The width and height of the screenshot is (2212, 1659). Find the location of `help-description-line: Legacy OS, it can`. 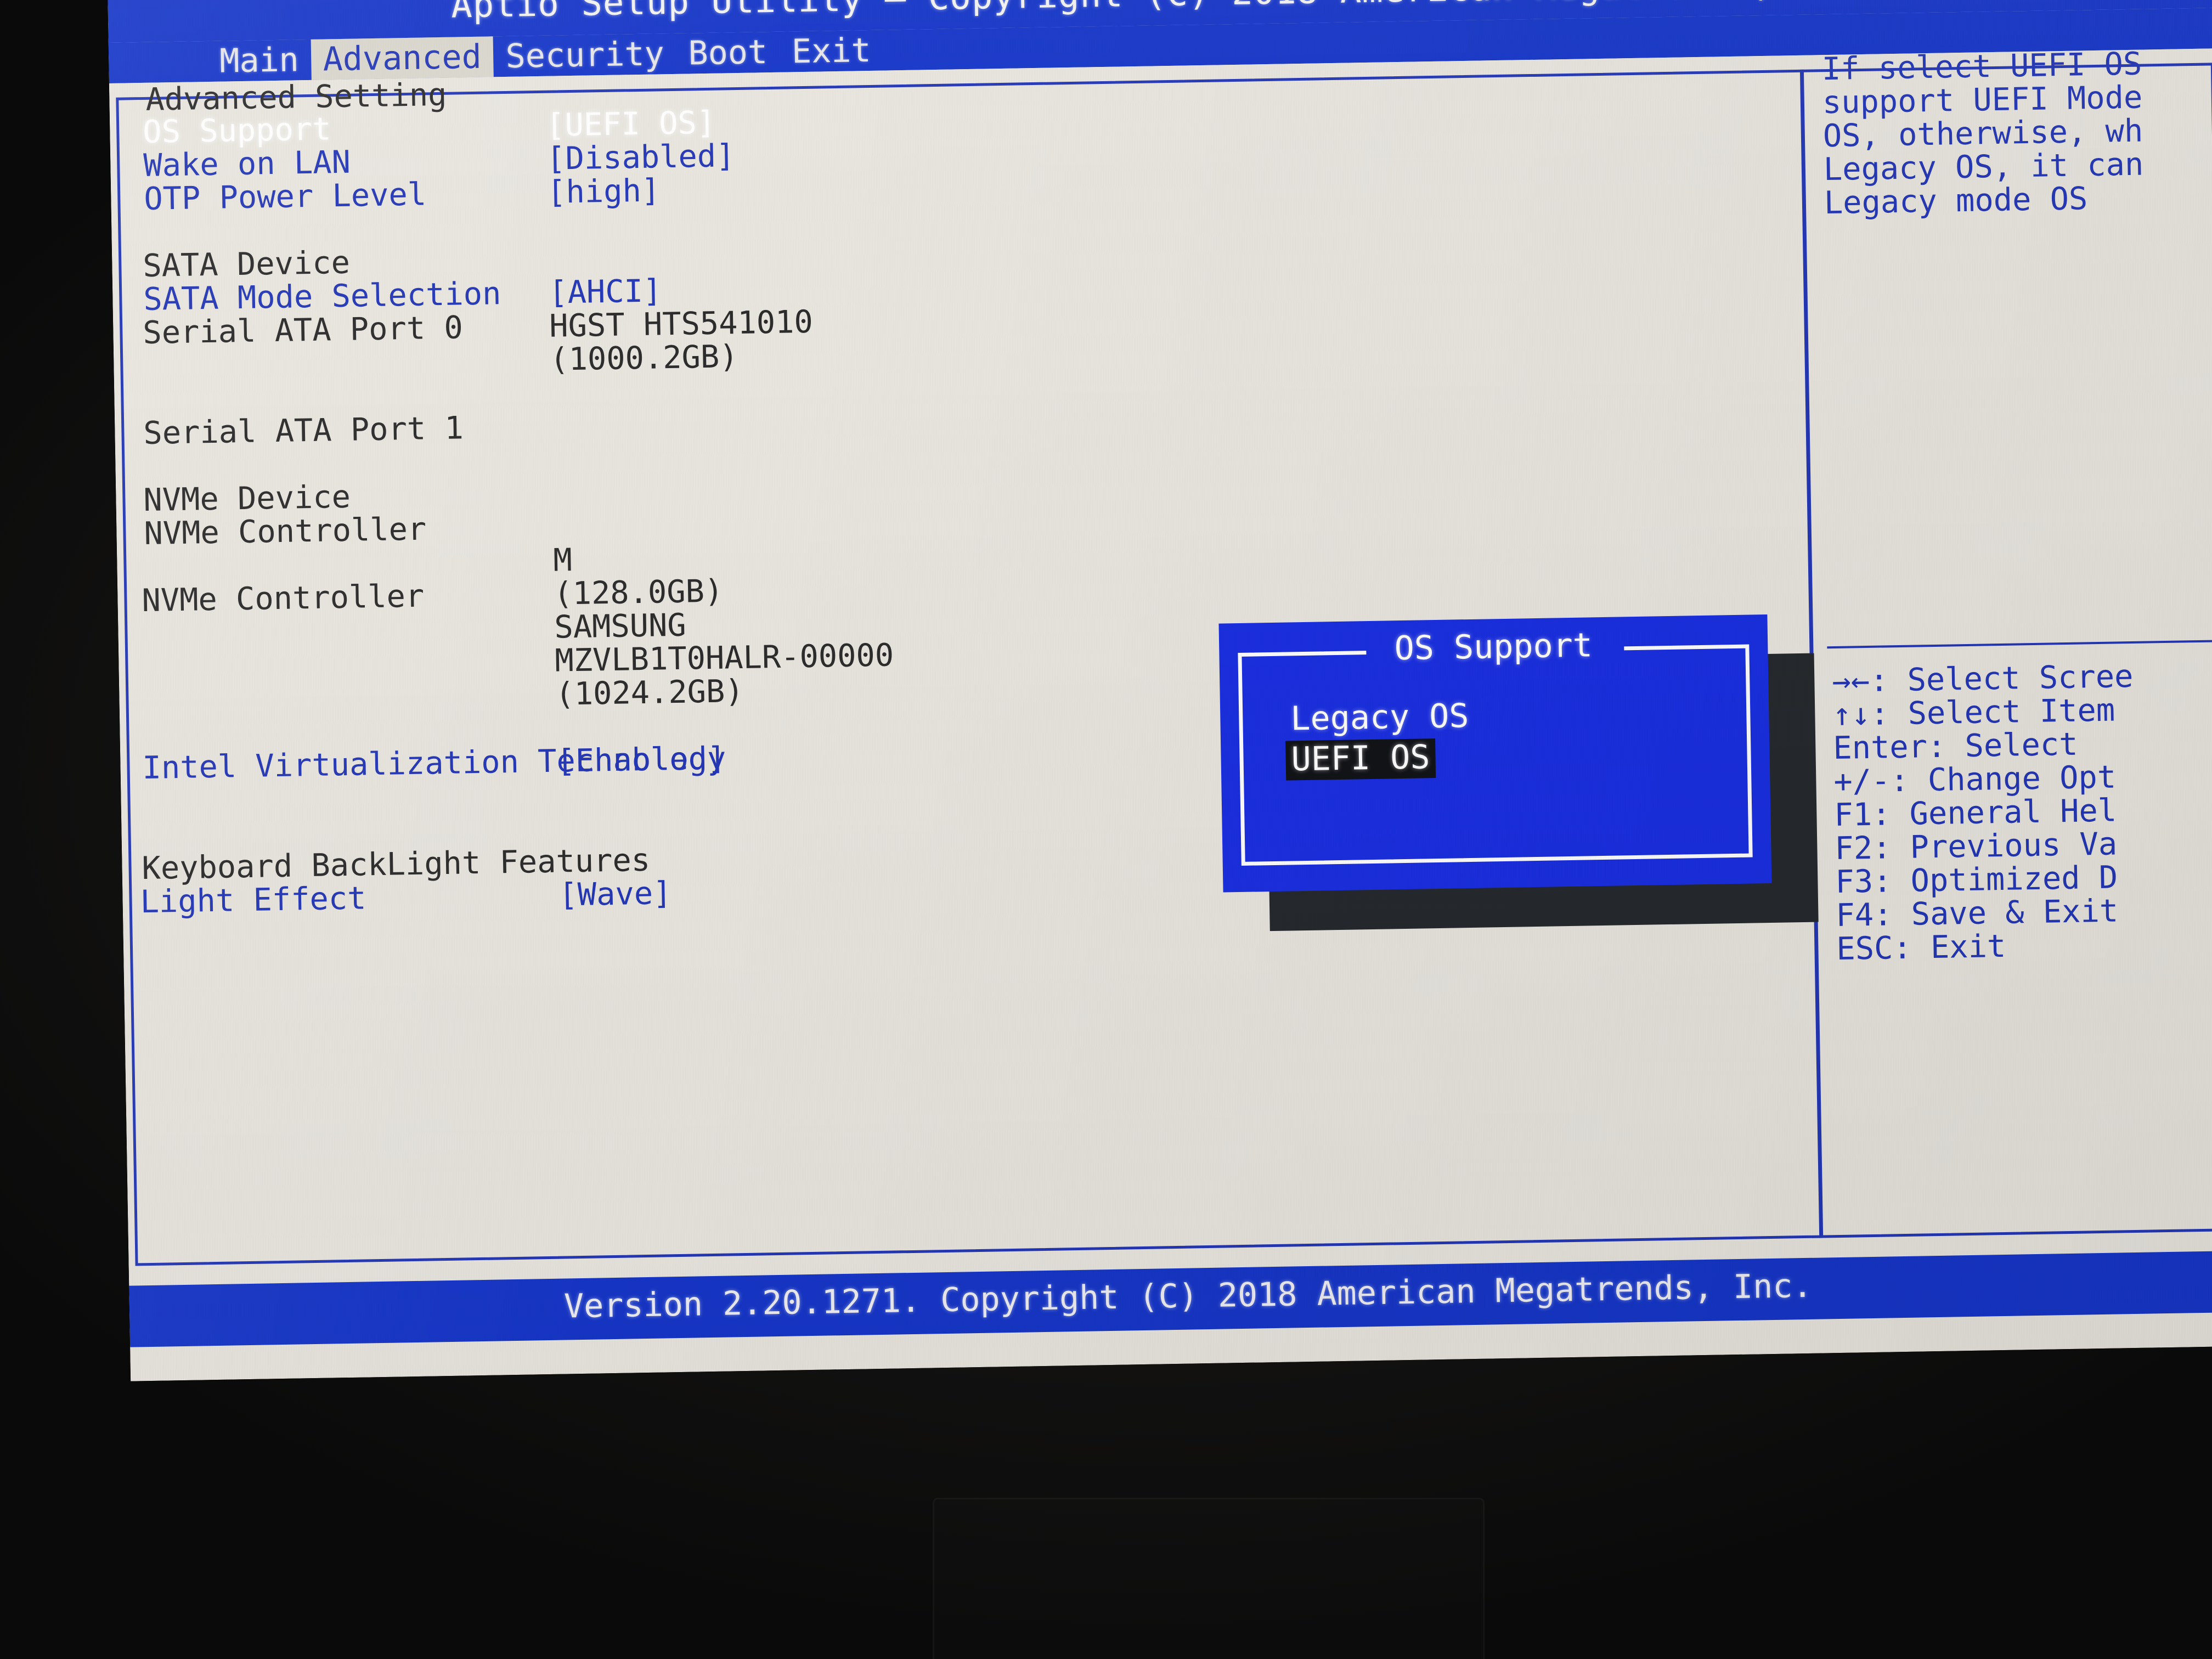

help-description-line: Legacy OS, it can is located at coordinates (1984, 167).